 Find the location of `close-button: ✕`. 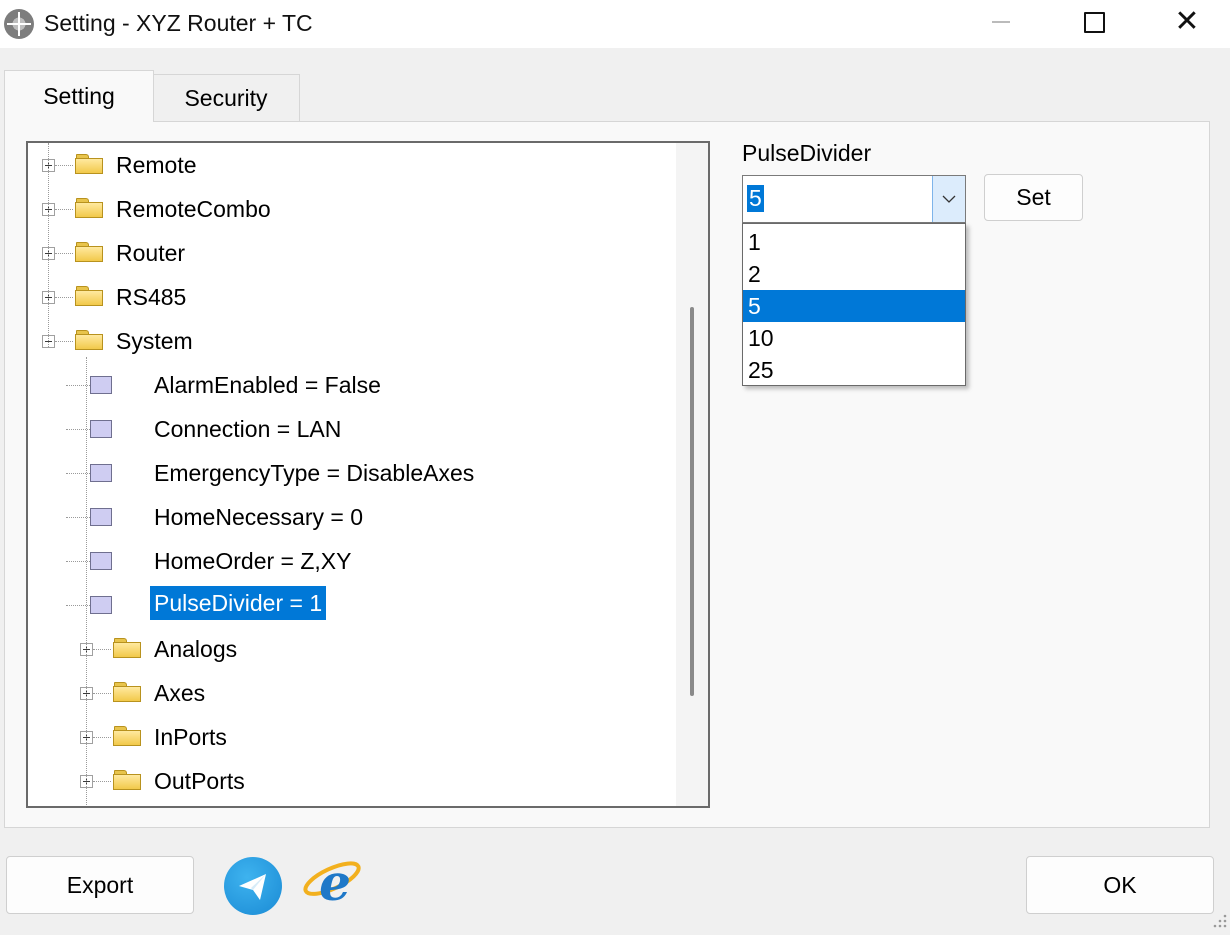

close-button: ✕ is located at coordinates (1187, 22).